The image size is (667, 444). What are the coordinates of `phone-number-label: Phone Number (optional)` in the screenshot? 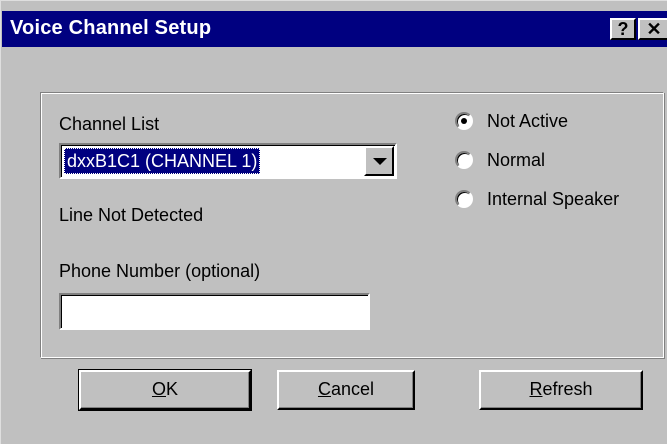 It's located at (160, 271).